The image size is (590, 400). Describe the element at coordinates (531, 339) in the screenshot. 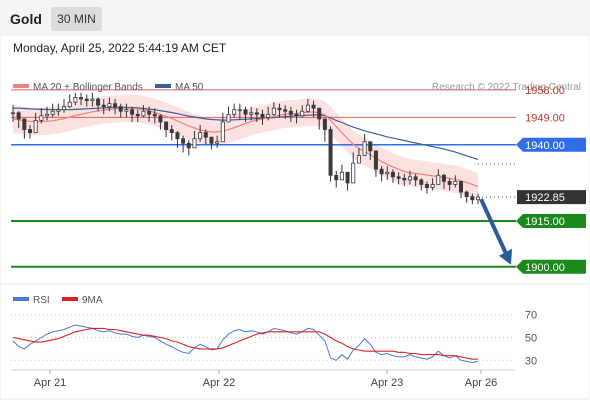

I see `rsi-tick-label: 50` at that location.